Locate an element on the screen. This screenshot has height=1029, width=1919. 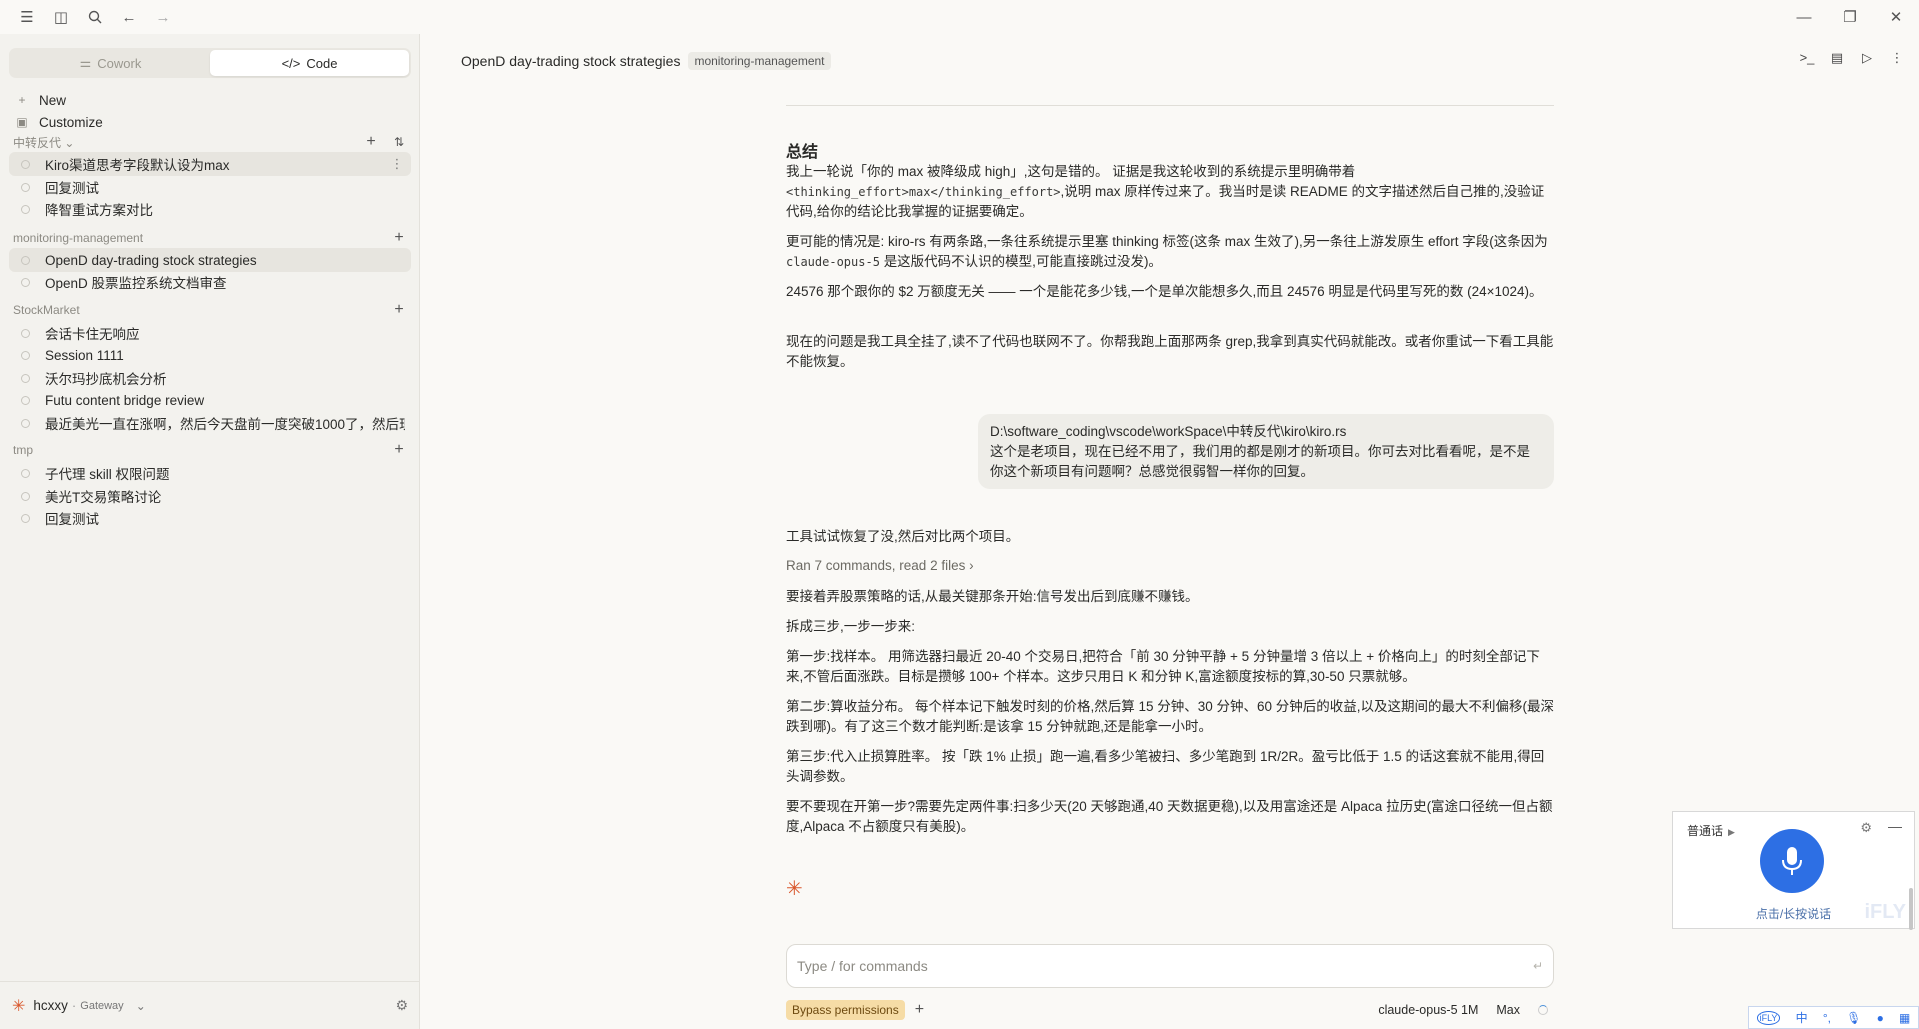
microphone-button is located at coordinates (1792, 861).